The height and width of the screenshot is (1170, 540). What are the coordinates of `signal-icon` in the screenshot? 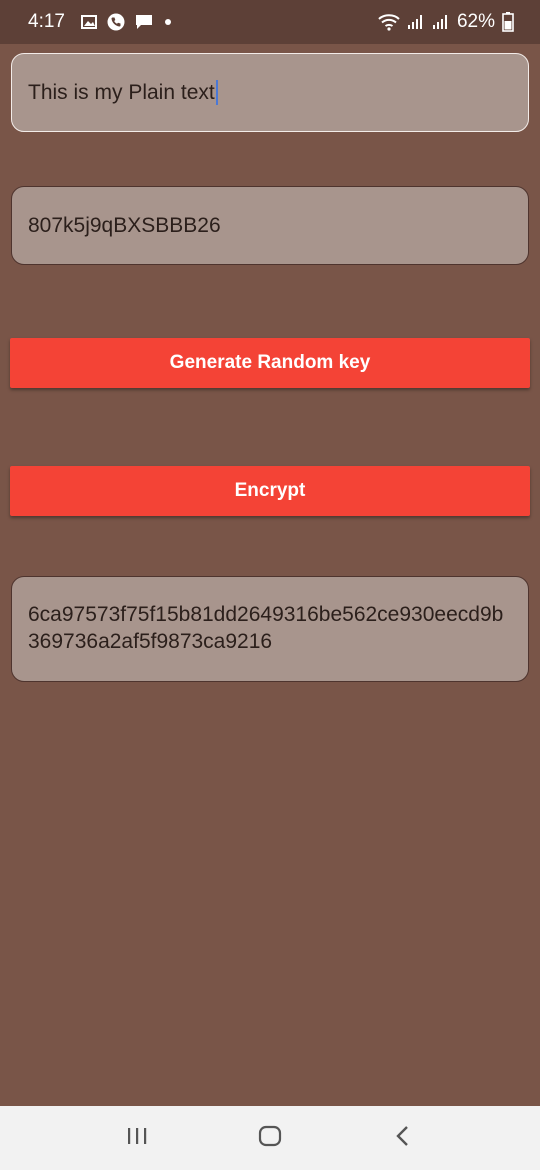 It's located at (416, 22).